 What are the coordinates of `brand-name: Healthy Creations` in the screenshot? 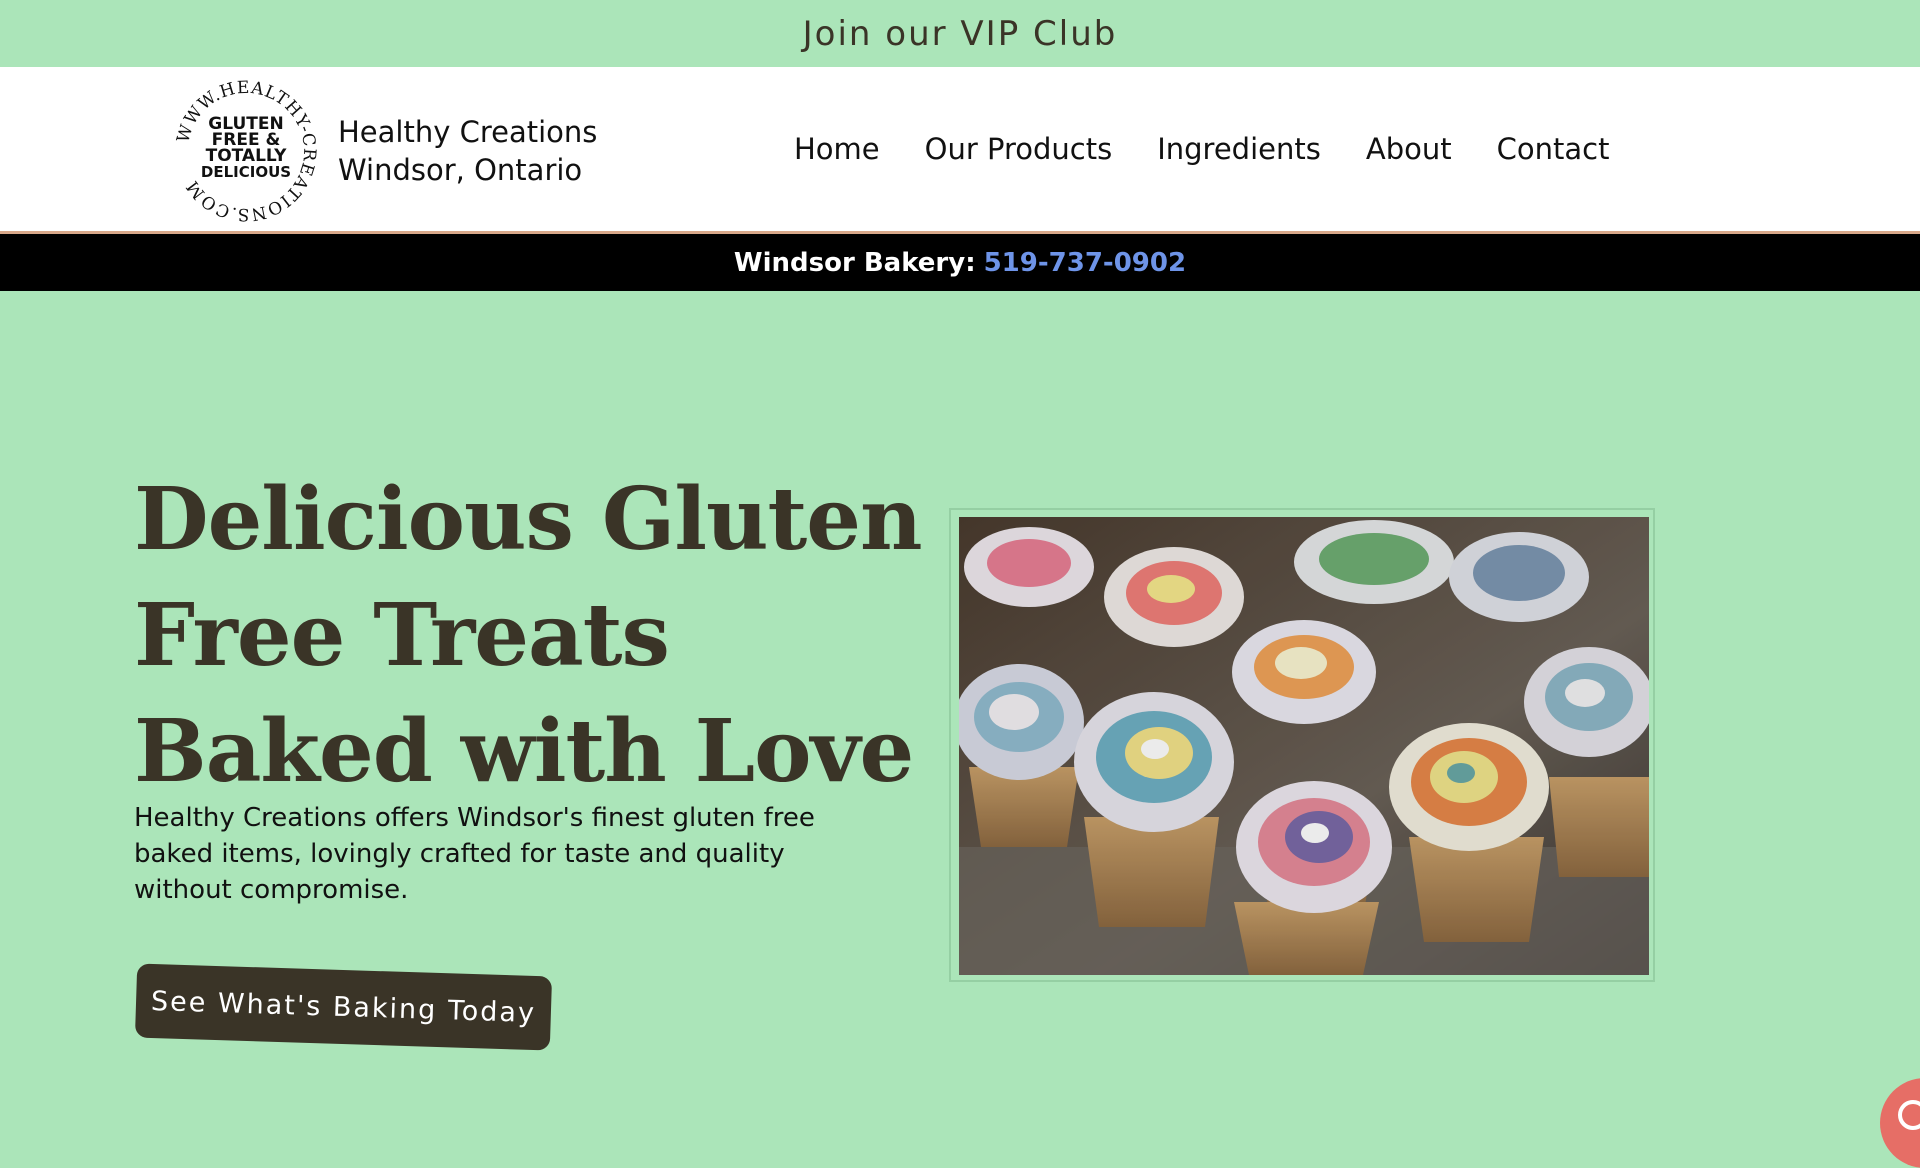 It's located at (468, 132).